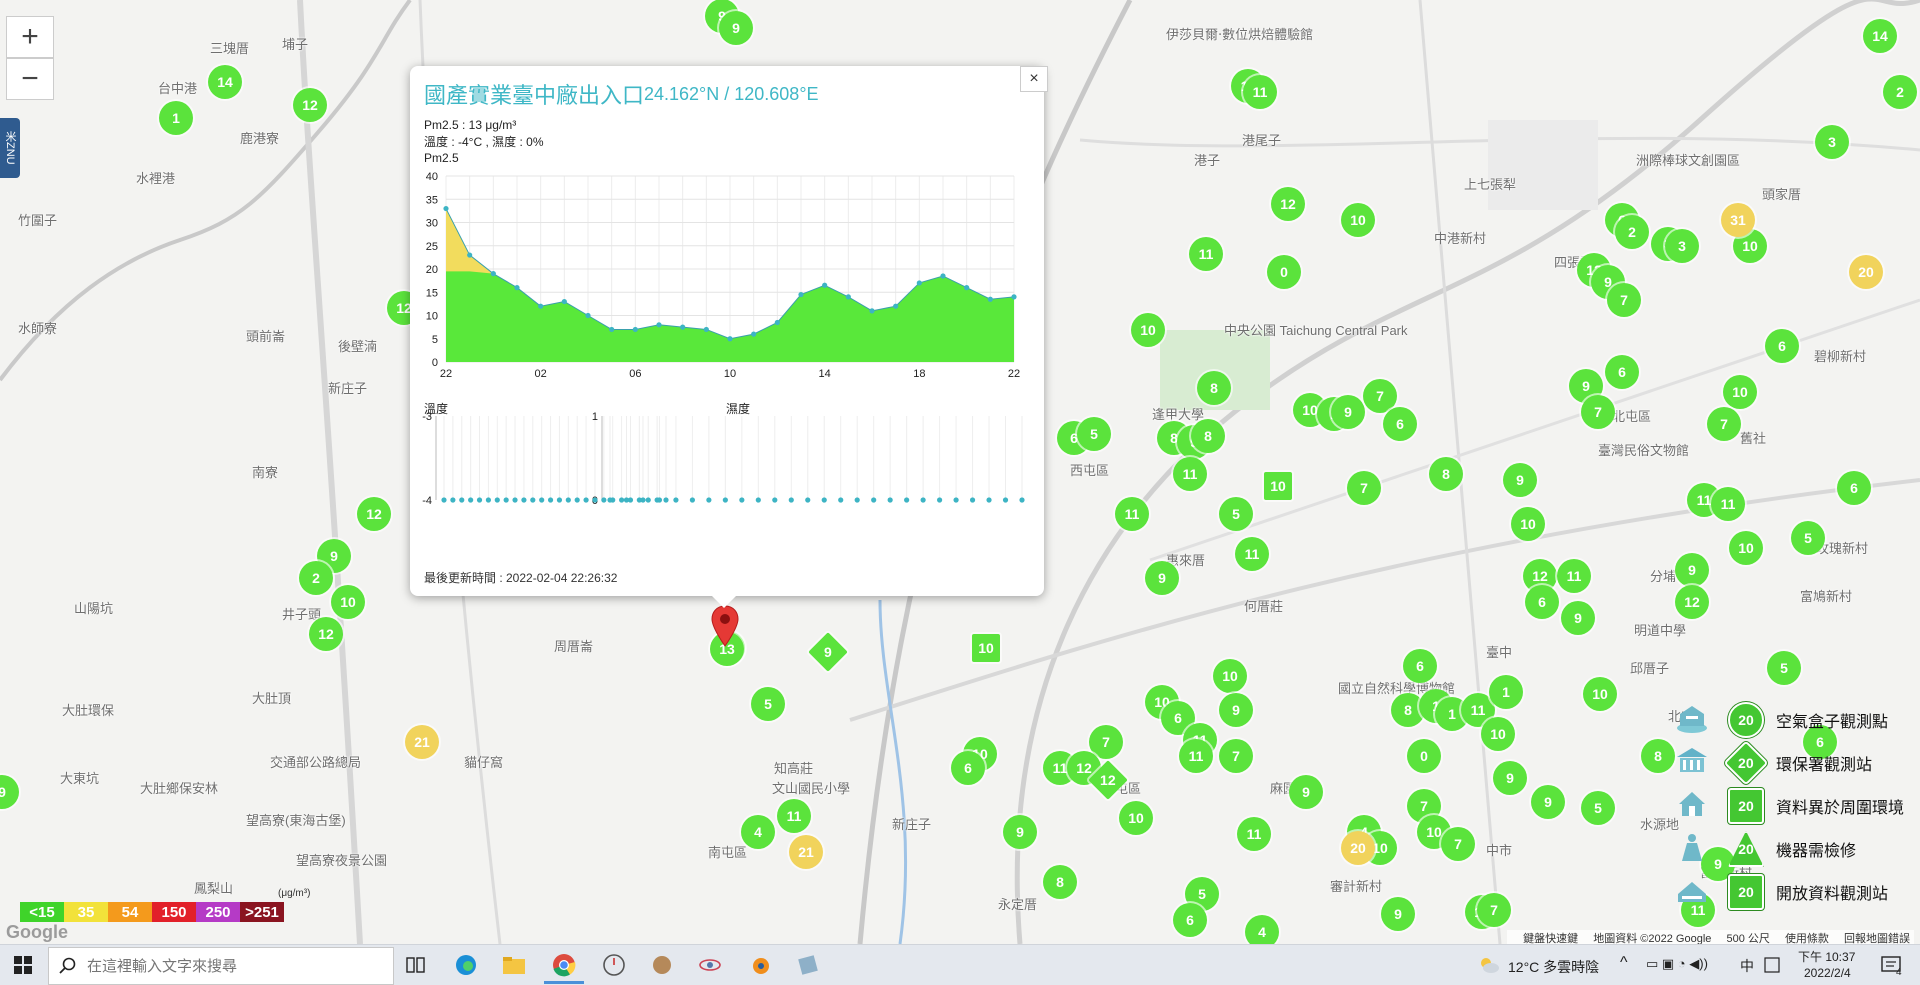 This screenshot has width=1920, height=985. What do you see at coordinates (416, 965) in the screenshot?
I see `task-view-icon` at bounding box center [416, 965].